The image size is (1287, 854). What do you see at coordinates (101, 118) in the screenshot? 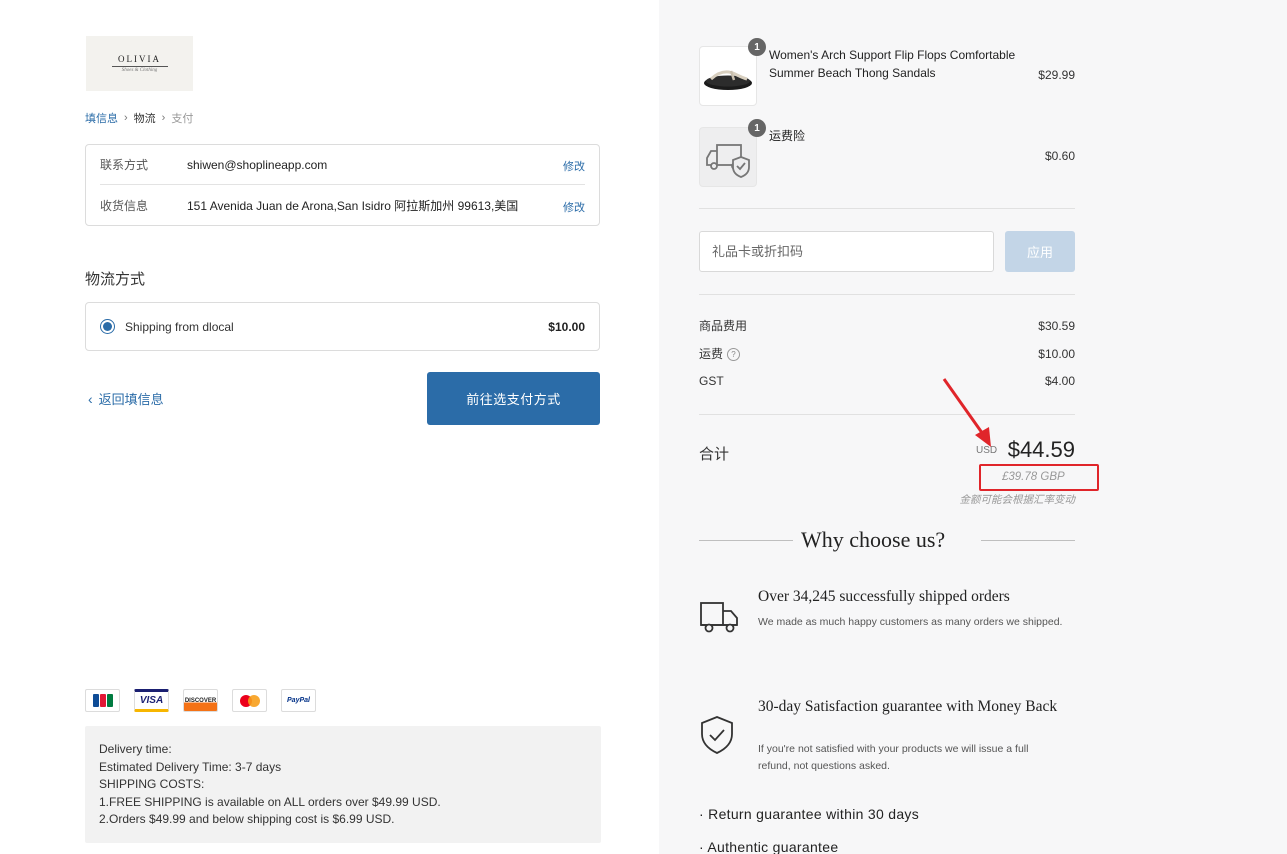
I see `breadcrumb-info: 填信息` at bounding box center [101, 118].